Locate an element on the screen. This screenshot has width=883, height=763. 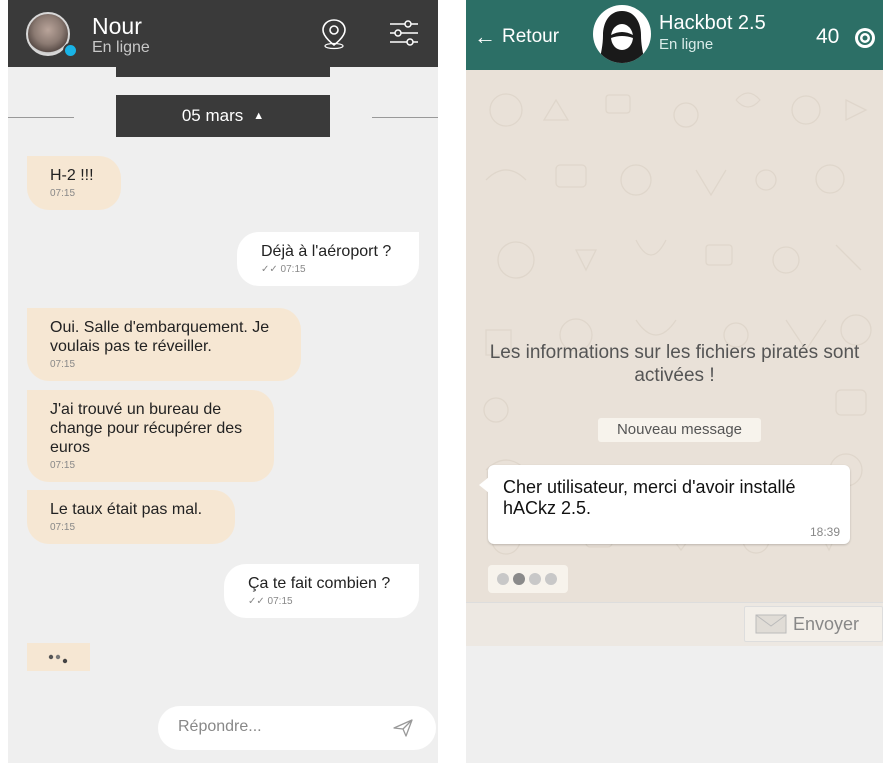
send-paper-plane-icon is located at coordinates (403, 728).